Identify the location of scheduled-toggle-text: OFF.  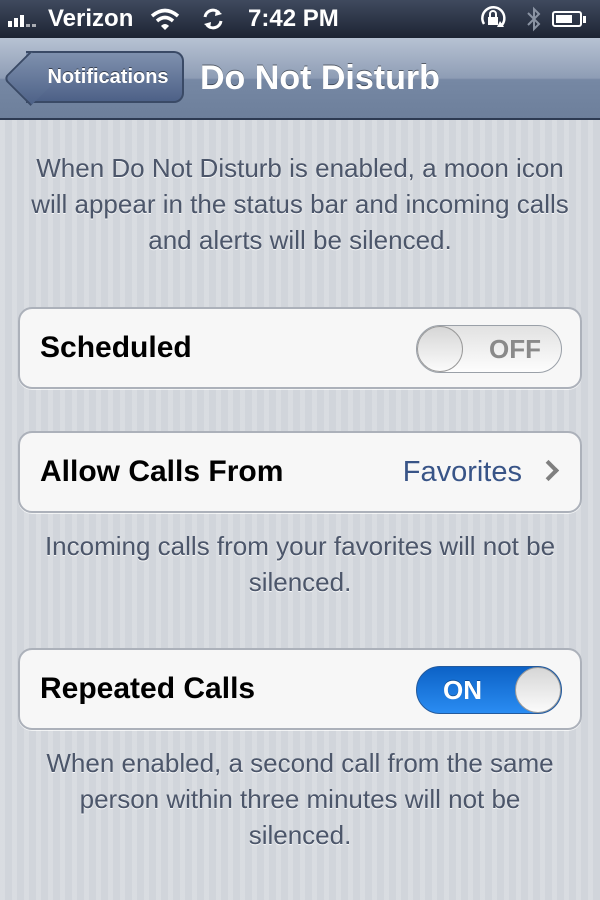
(515, 348).